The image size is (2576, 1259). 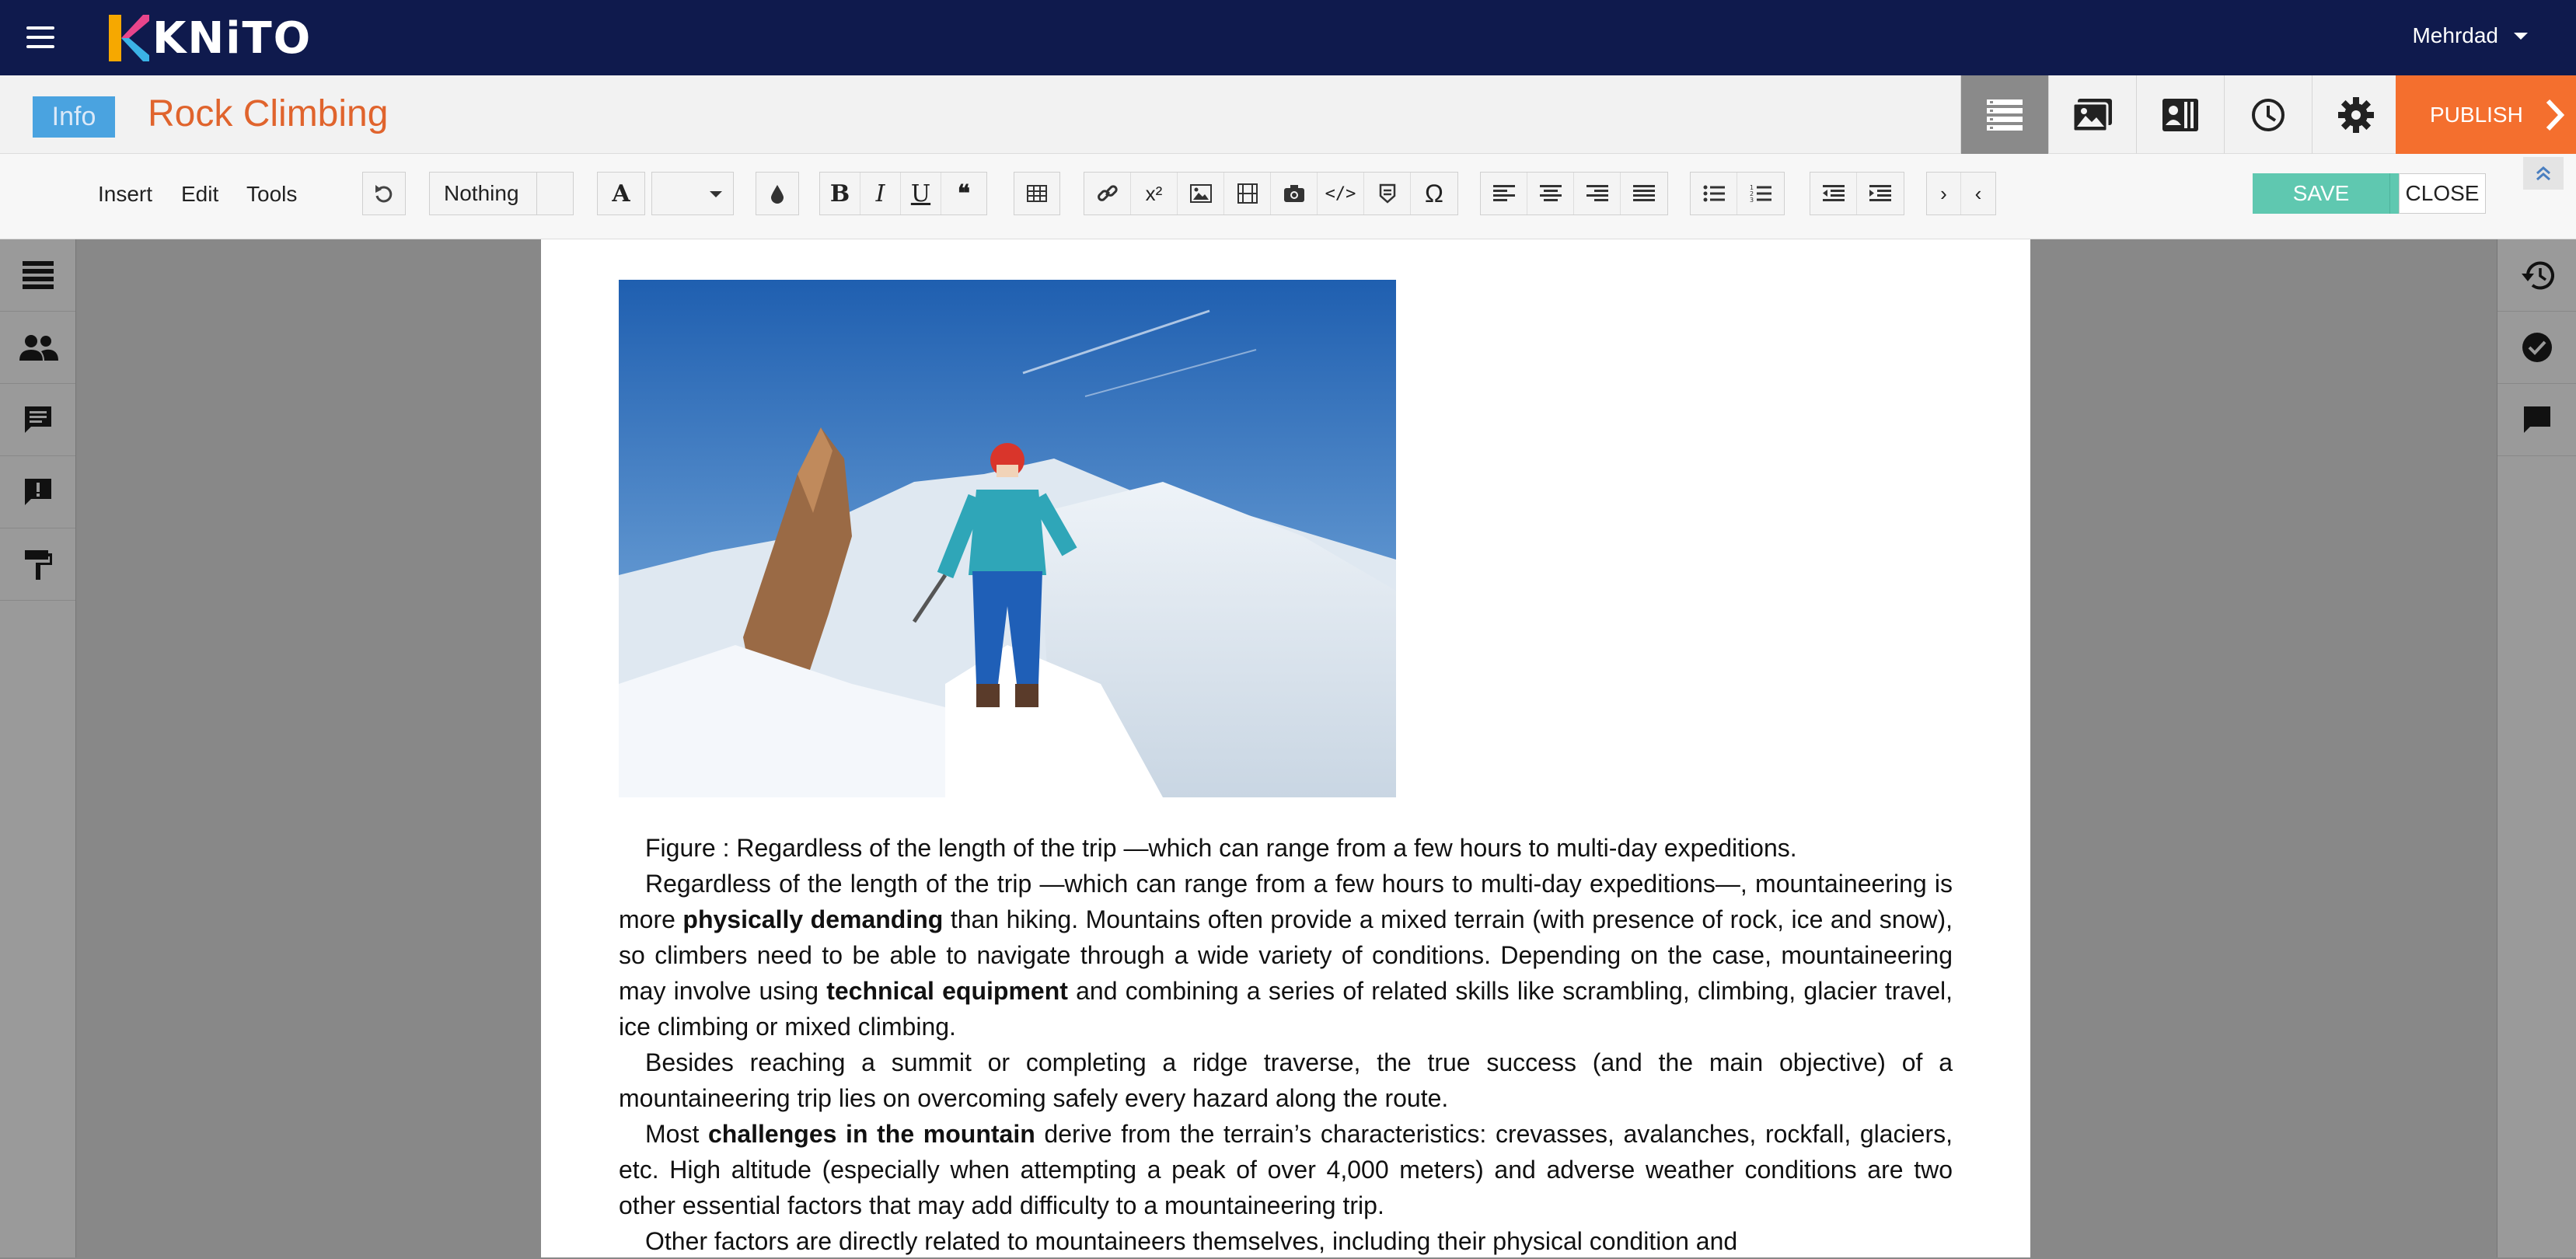 What do you see at coordinates (1288, 37) in the screenshot?
I see `top-navigation-bar: KNiTO Mehrdad` at bounding box center [1288, 37].